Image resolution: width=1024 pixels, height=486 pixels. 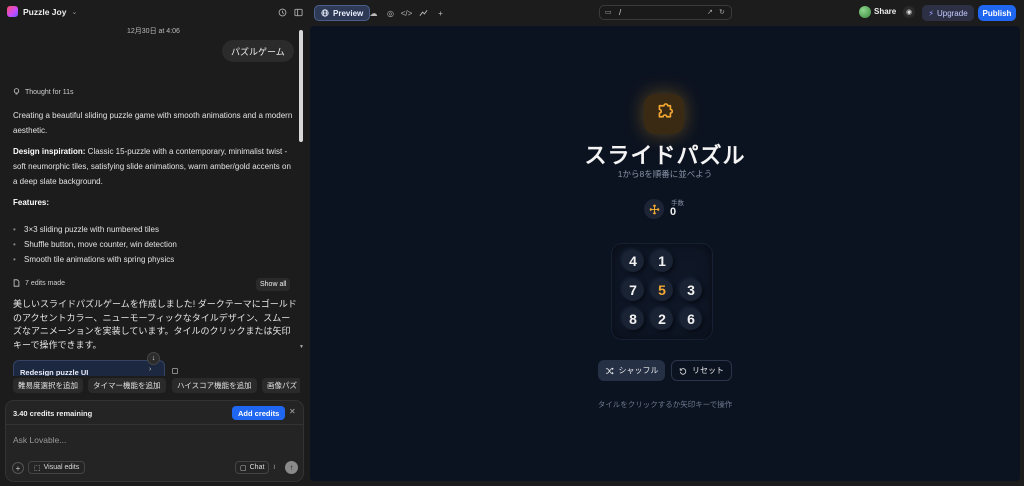 I want to click on puzzle-tile: 8, so click(x=633, y=319).